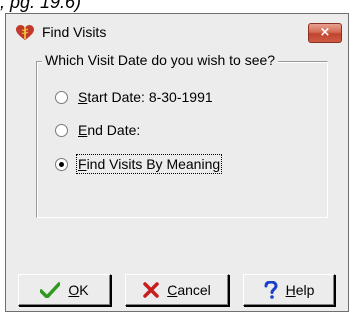 The width and height of the screenshot is (350, 312). Describe the element at coordinates (153, 164) in the screenshot. I see `label-text: ind Visits By Meaning` at that location.